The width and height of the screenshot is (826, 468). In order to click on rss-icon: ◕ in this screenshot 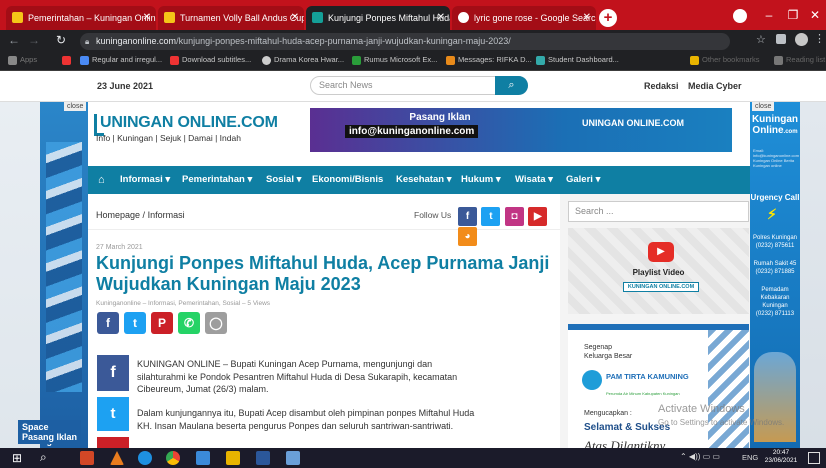, I will do `click(467, 236)`.